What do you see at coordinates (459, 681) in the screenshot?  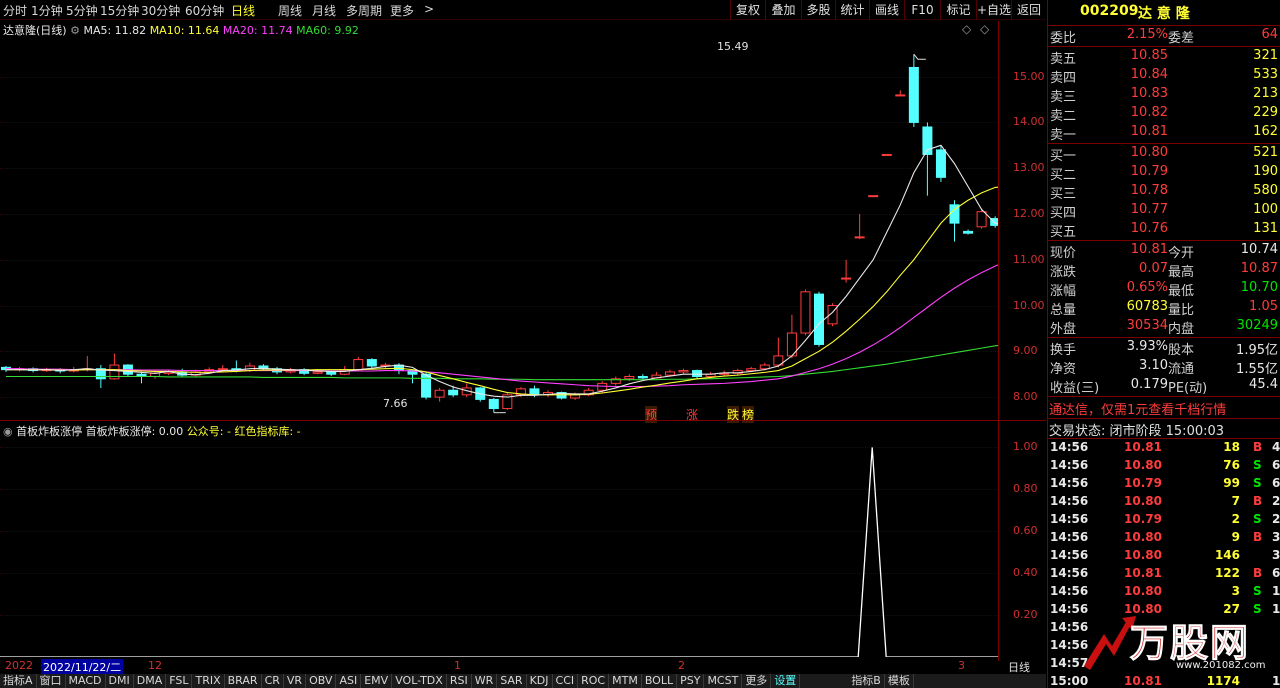 I see `indicator-tab: RSI` at bounding box center [459, 681].